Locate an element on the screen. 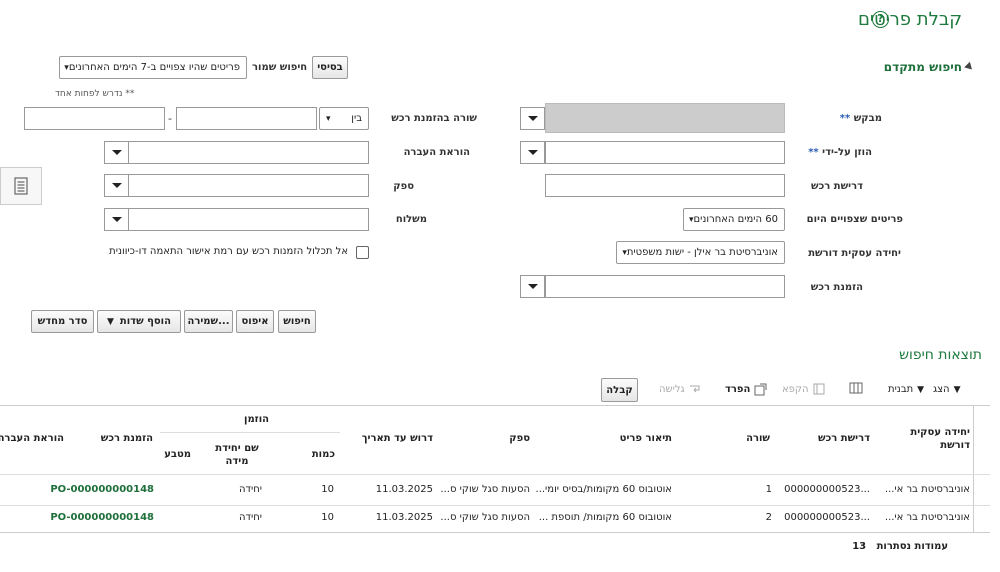 Image resolution: width=1000 pixels, height=572 pixels. supplier-dropdown is located at coordinates (116, 185).